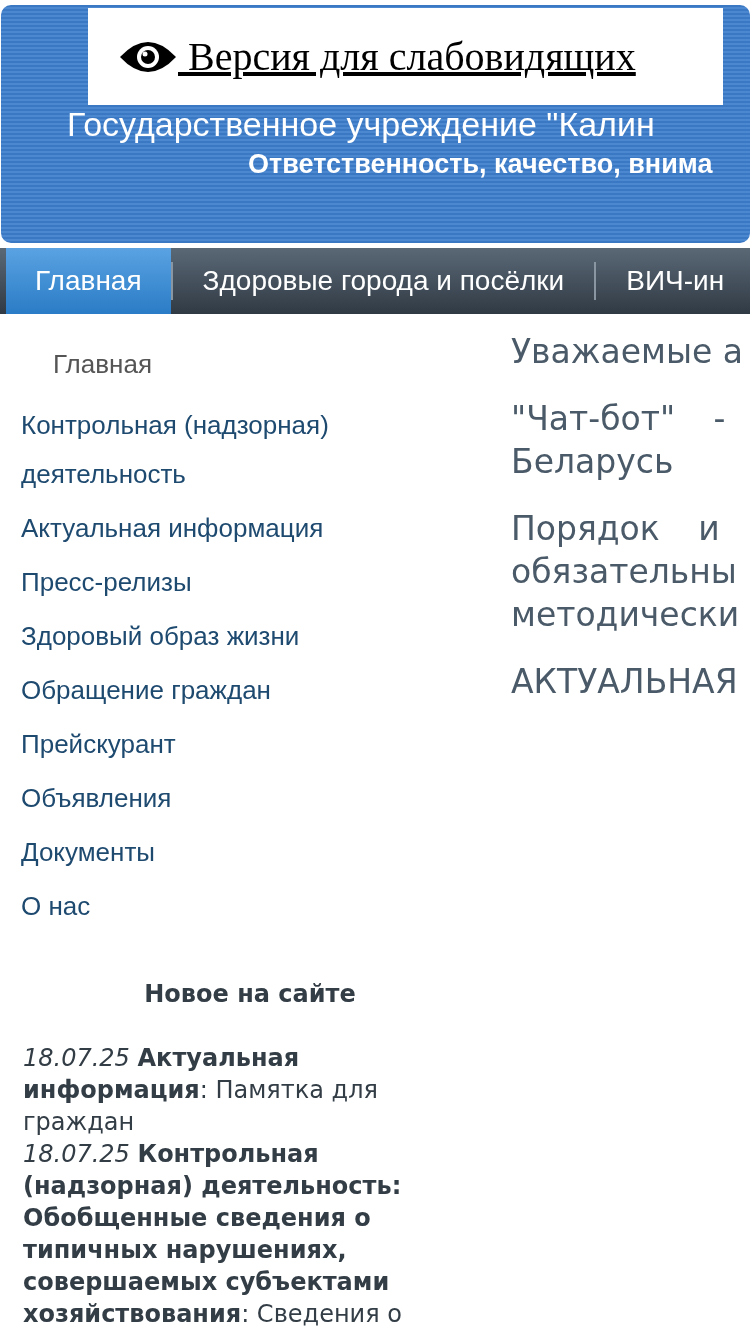 This screenshot has height=1334, width=750. What do you see at coordinates (211, 690) in the screenshot?
I see `sidebar-link: Обращение граждан` at bounding box center [211, 690].